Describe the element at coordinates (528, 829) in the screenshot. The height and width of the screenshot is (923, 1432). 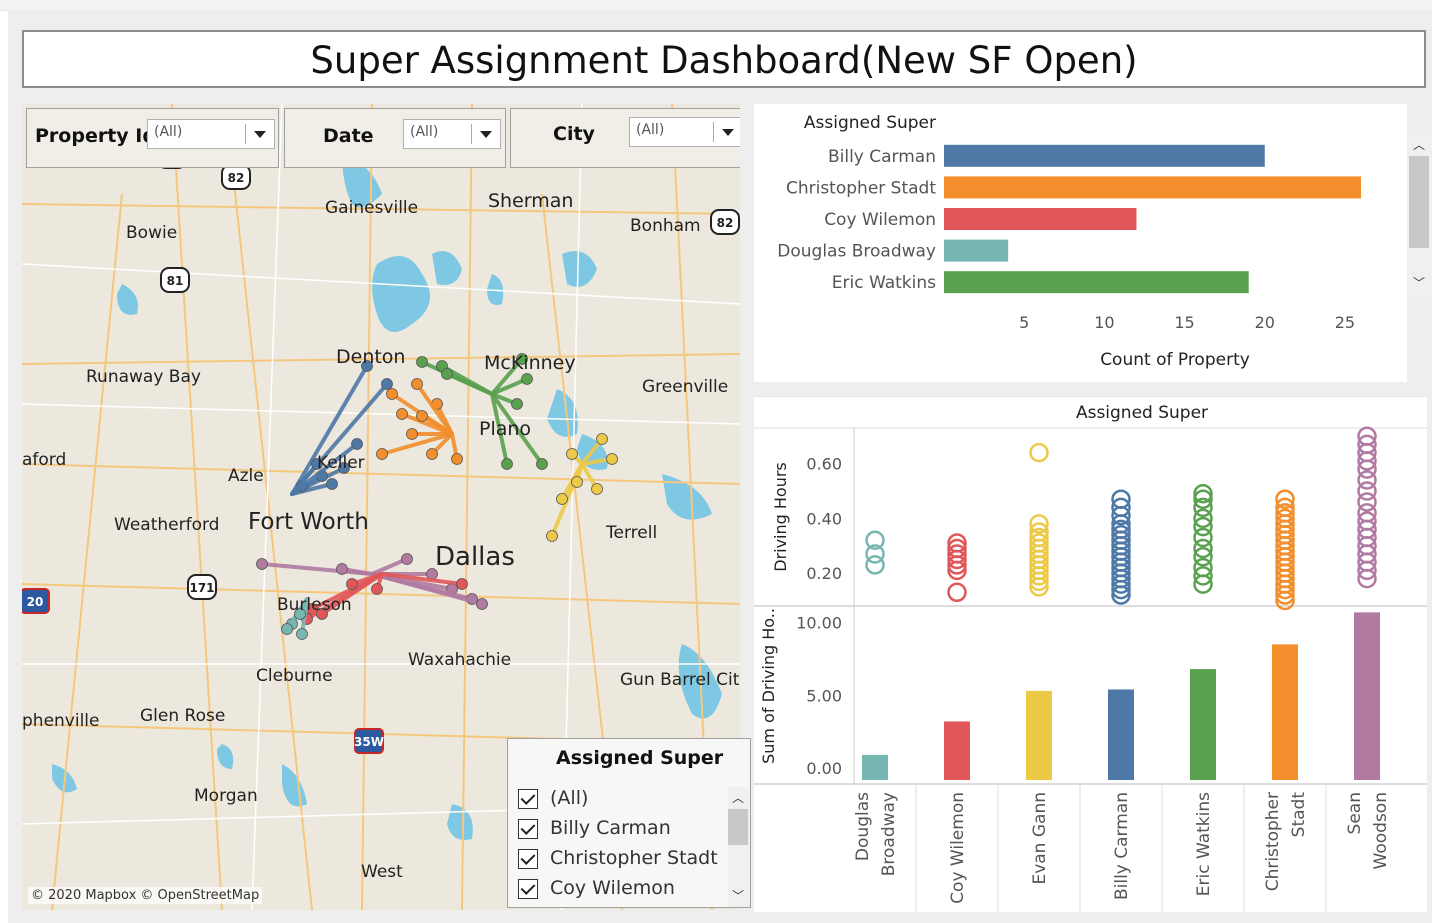
I see `legend-checkbox-billy-carman` at that location.